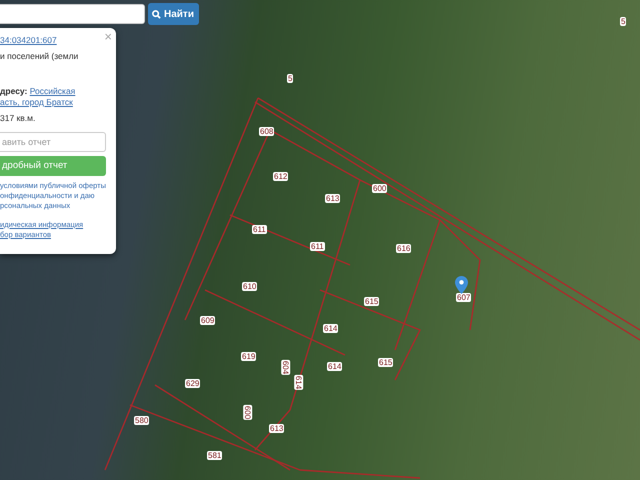 The width and height of the screenshot is (640, 480). What do you see at coordinates (156, 14) in the screenshot?
I see `search-icon` at bounding box center [156, 14].